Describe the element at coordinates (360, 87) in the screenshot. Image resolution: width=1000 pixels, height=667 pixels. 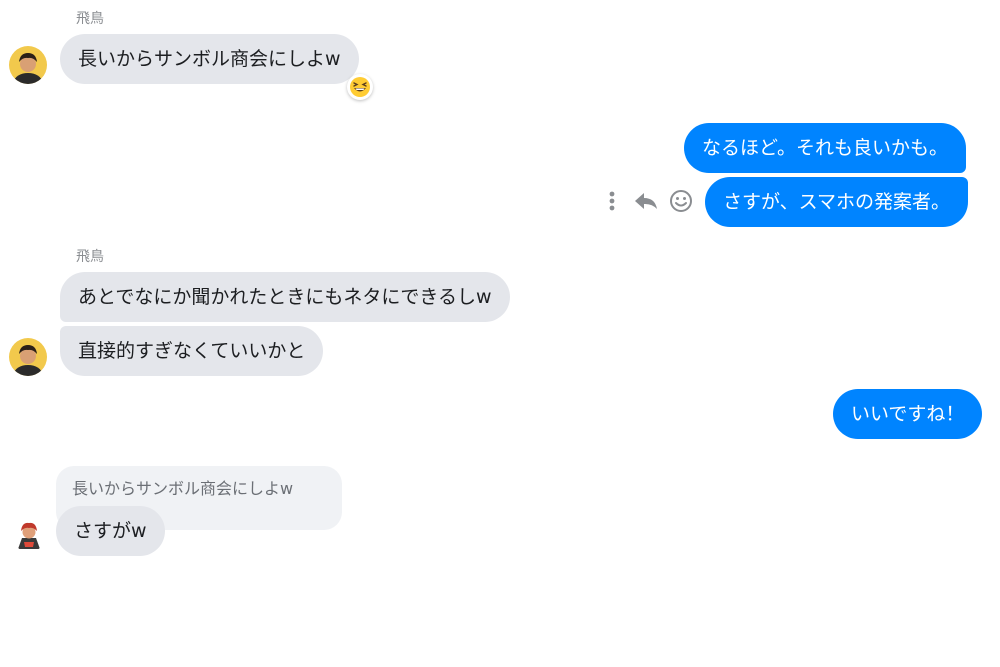
I see `grinning-squinting-face-icon` at that location.